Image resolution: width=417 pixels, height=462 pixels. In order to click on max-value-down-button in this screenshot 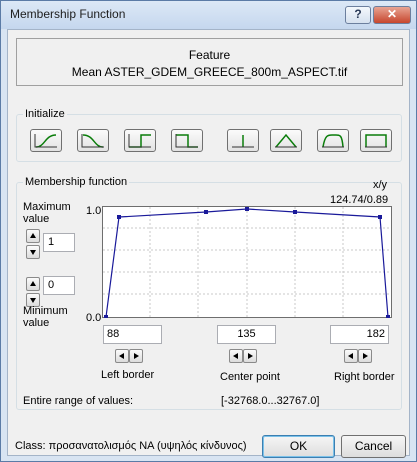, I will do `click(33, 252)`.